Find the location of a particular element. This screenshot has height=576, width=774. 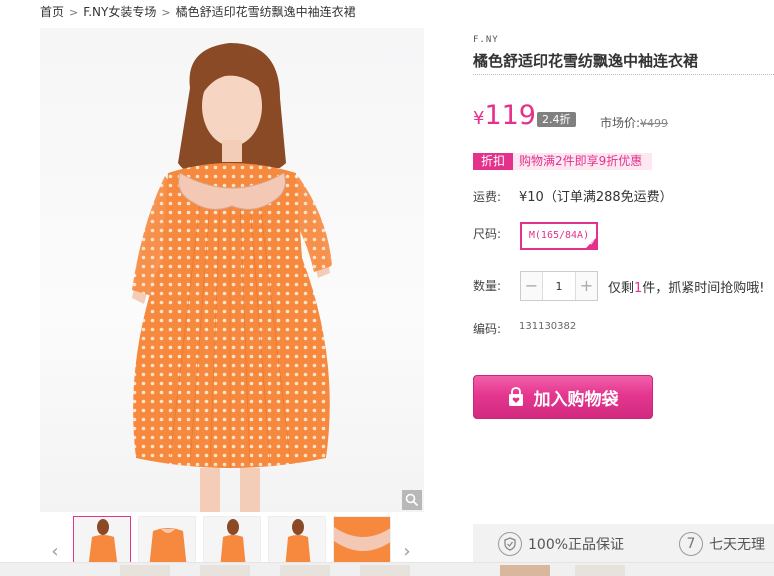

breadcrumb: 首页 > F.NY女装专场 > 橘色舒适印花雪纺飘逸中袖连衣裙 is located at coordinates (198, 11).